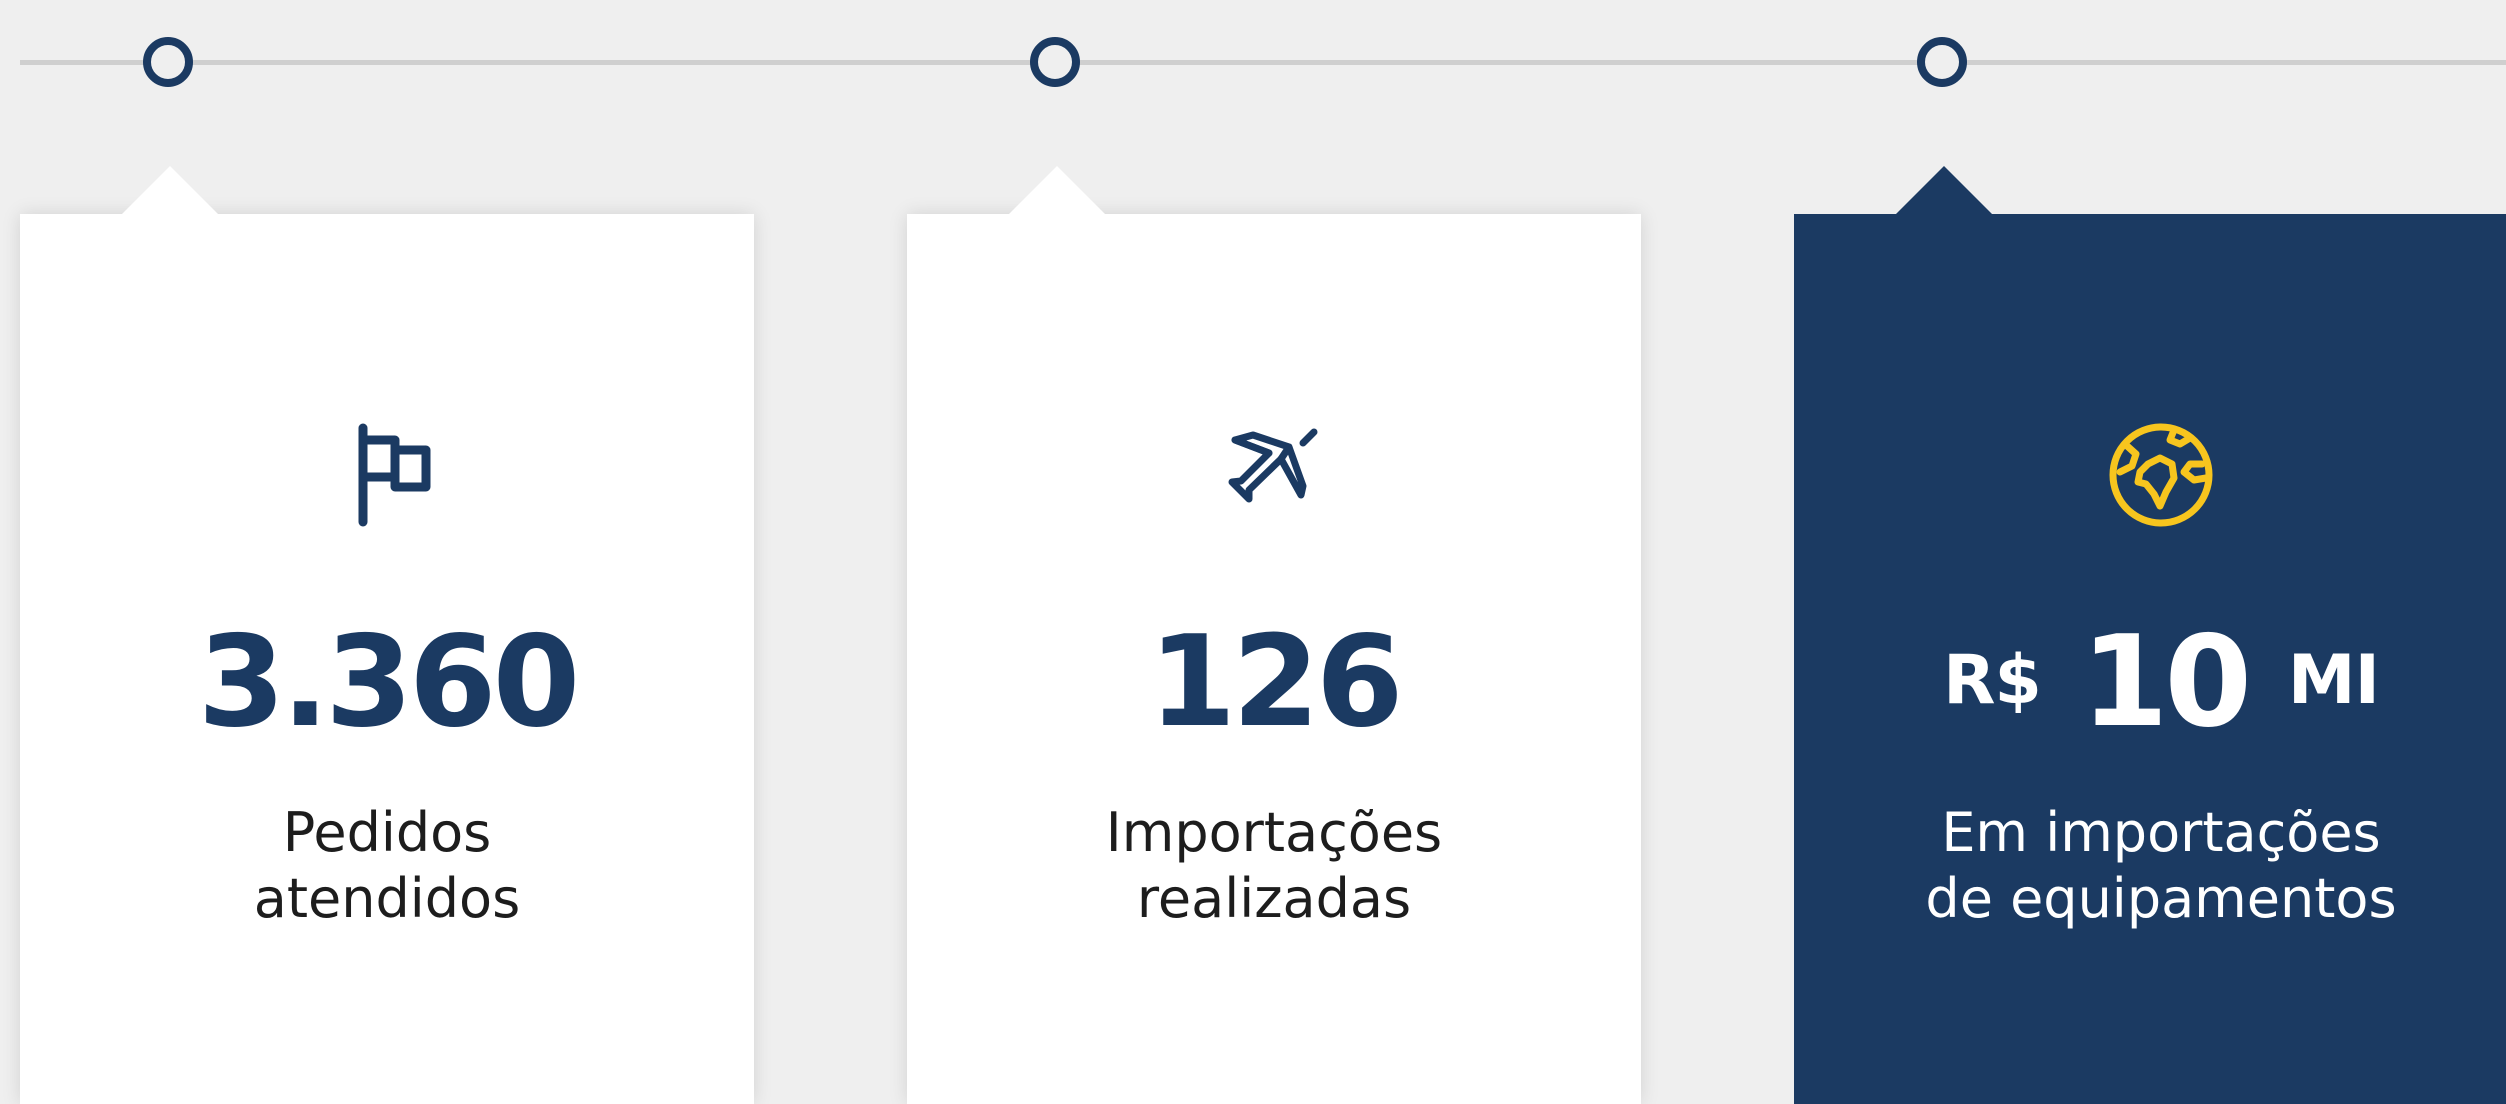 This screenshot has width=2506, height=1104. I want to click on timeline-line, so click(1263, 62).